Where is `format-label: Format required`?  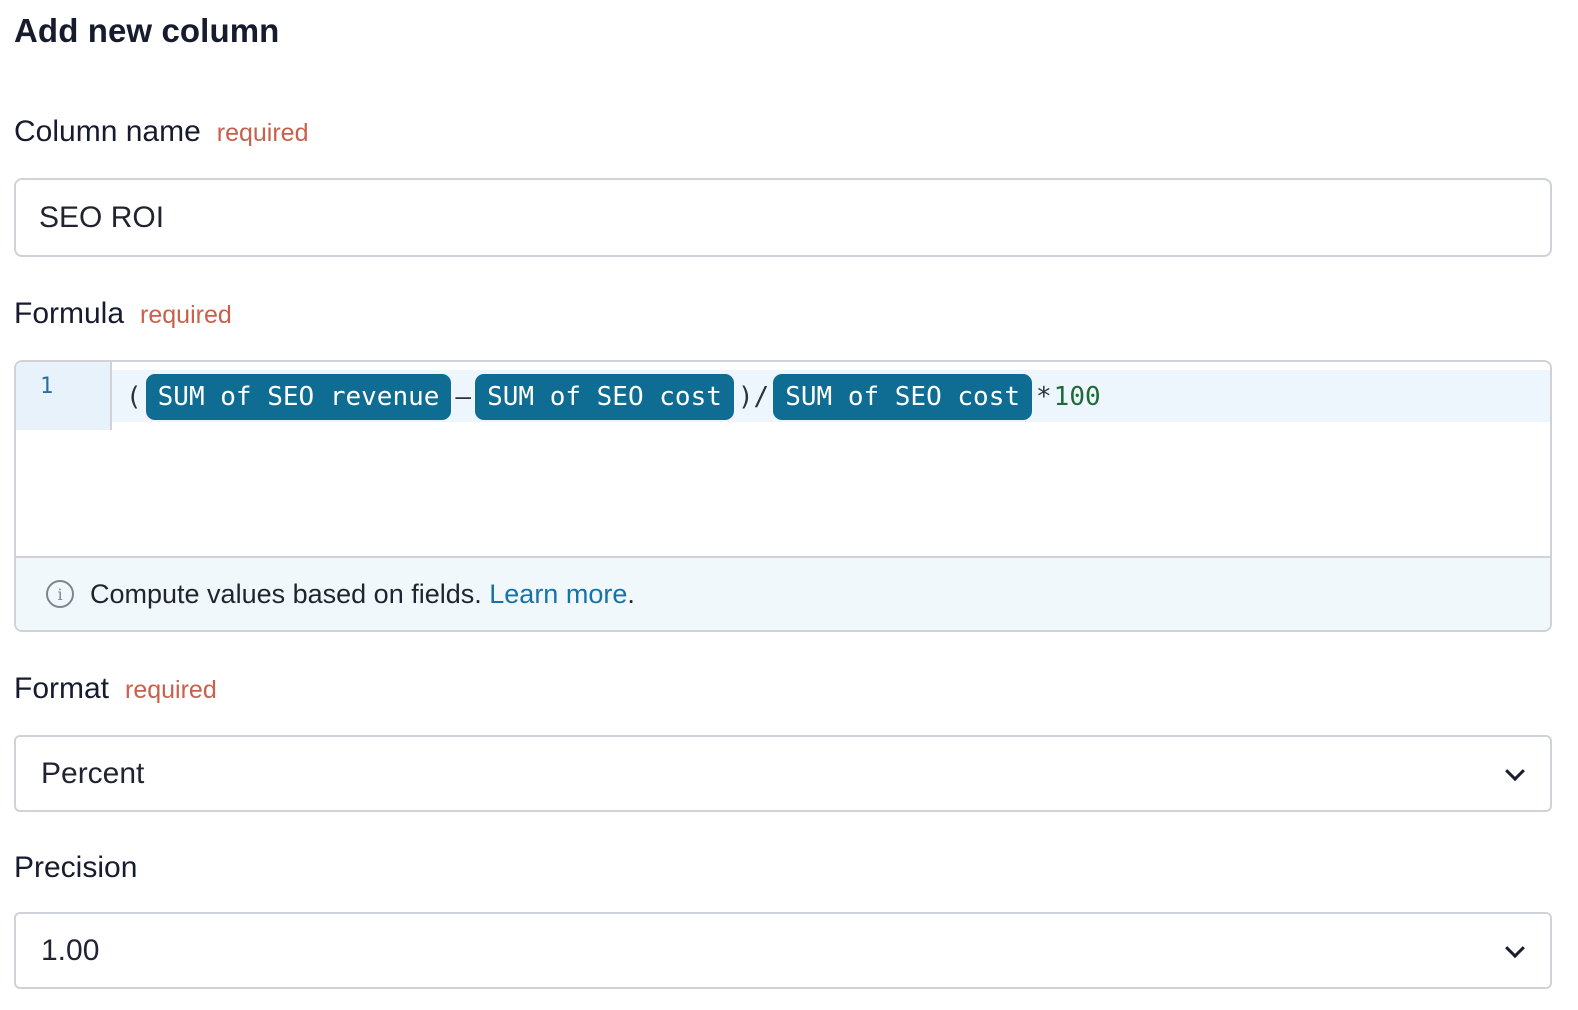
format-label: Format required is located at coordinates (115, 689).